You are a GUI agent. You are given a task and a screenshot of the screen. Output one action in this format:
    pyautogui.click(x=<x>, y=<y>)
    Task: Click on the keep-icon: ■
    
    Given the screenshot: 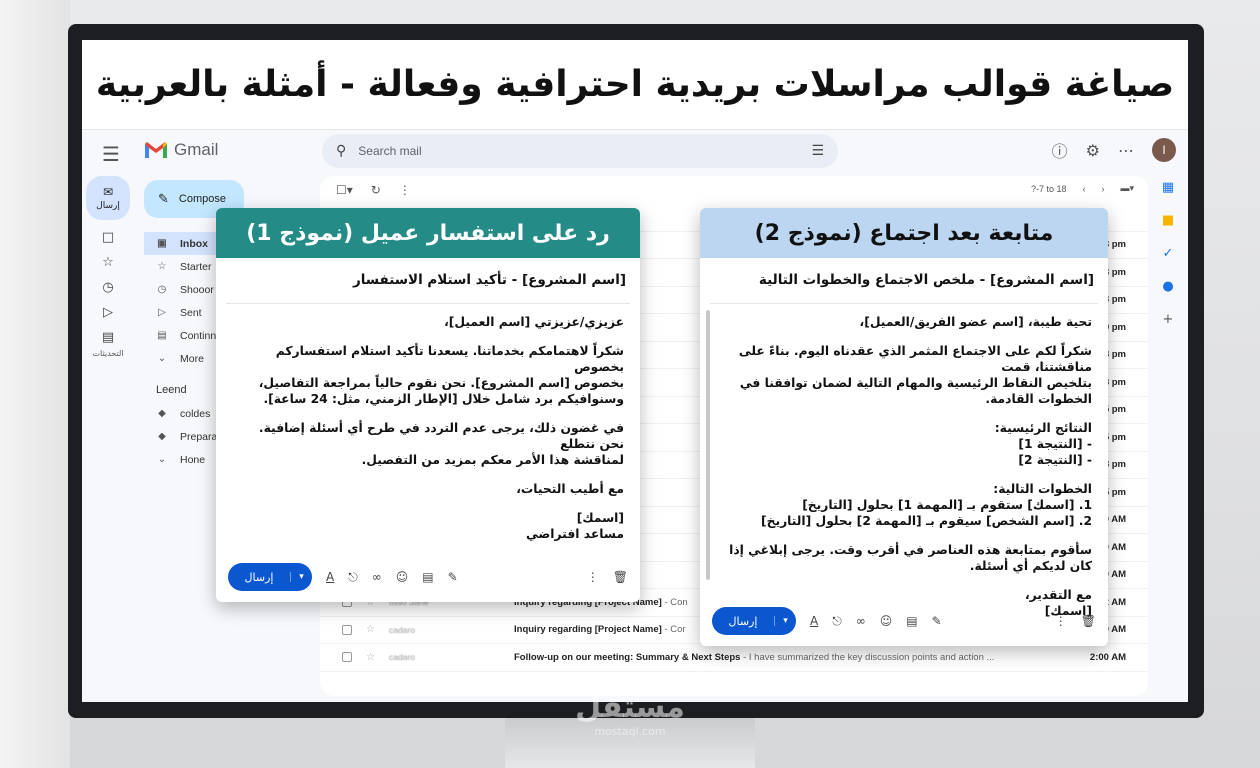 What is the action you would take?
    pyautogui.click(x=1168, y=220)
    